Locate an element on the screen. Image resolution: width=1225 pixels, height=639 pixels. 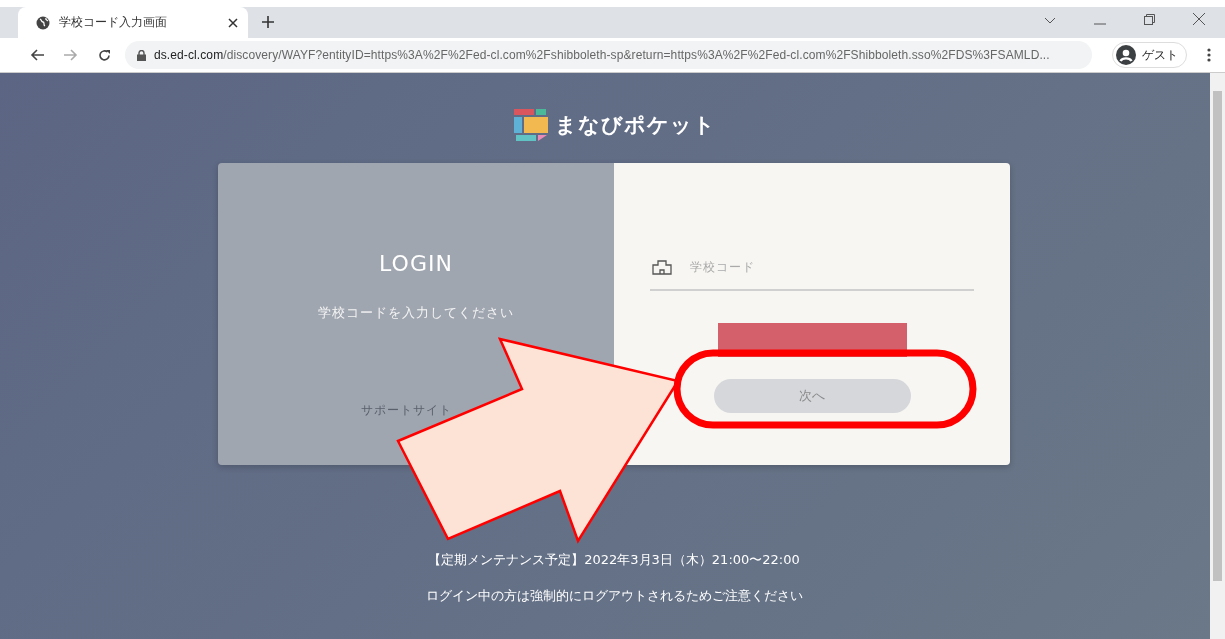
school-code-field: 学校コード is located at coordinates (831, 267).